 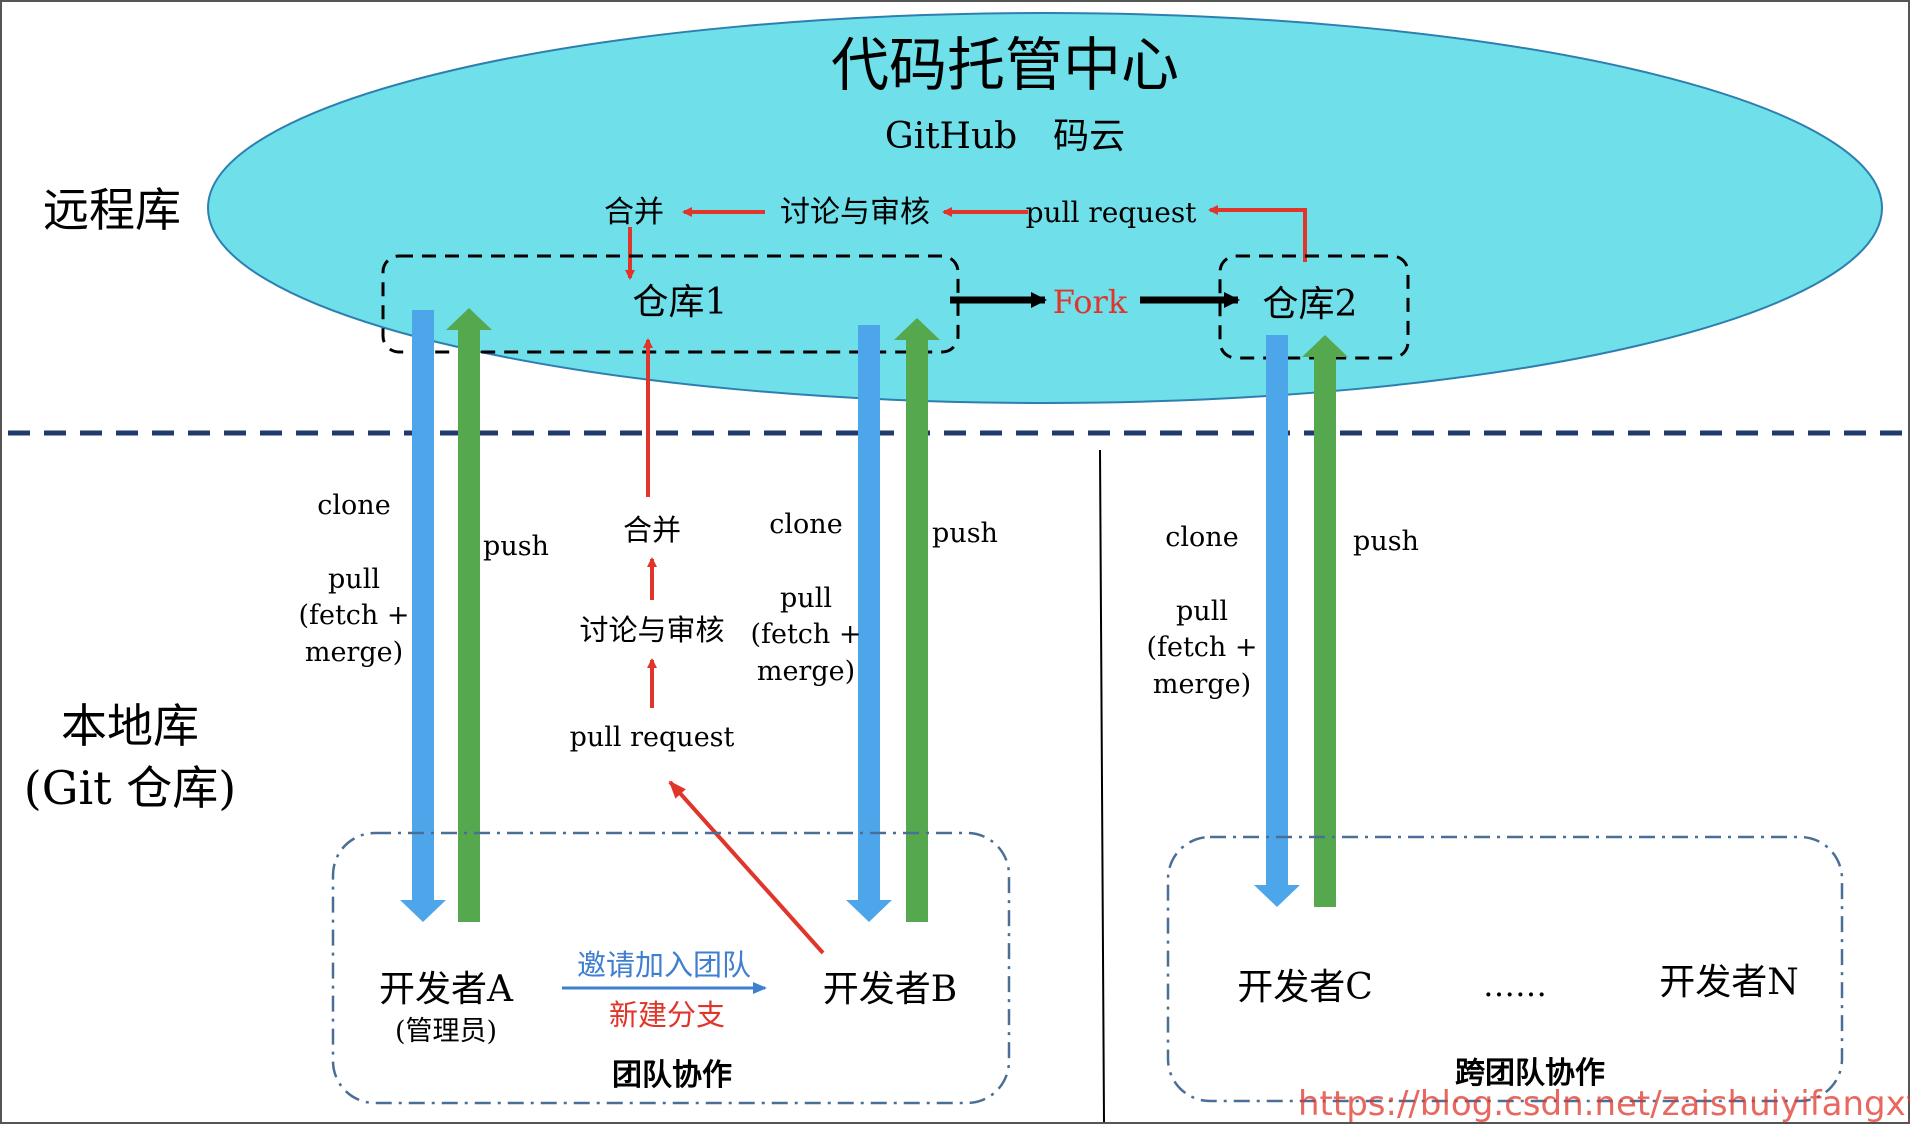 I want to click on remote-repo-label: 远程库, so click(x=112, y=210).